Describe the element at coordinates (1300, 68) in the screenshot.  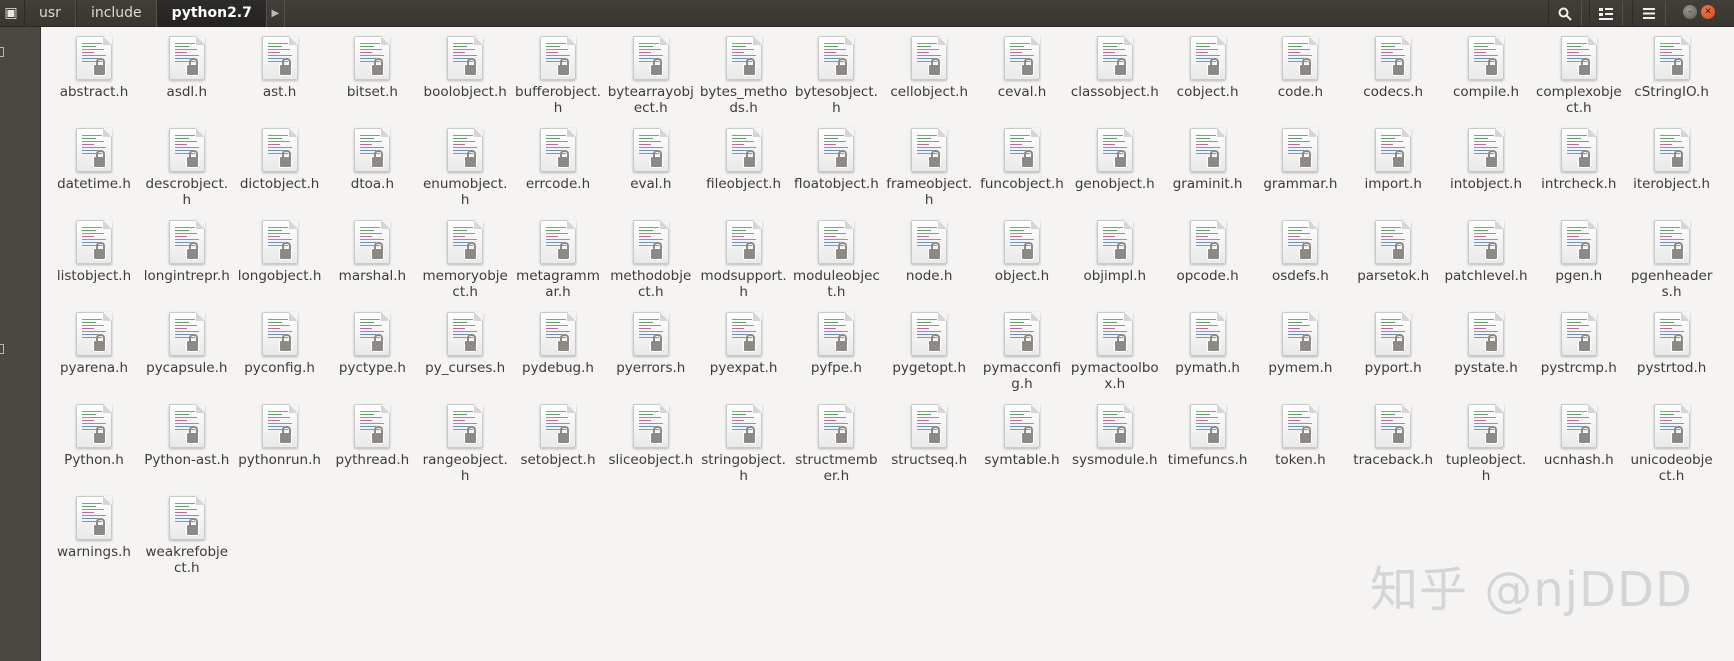
I see `file-item: code.h` at that location.